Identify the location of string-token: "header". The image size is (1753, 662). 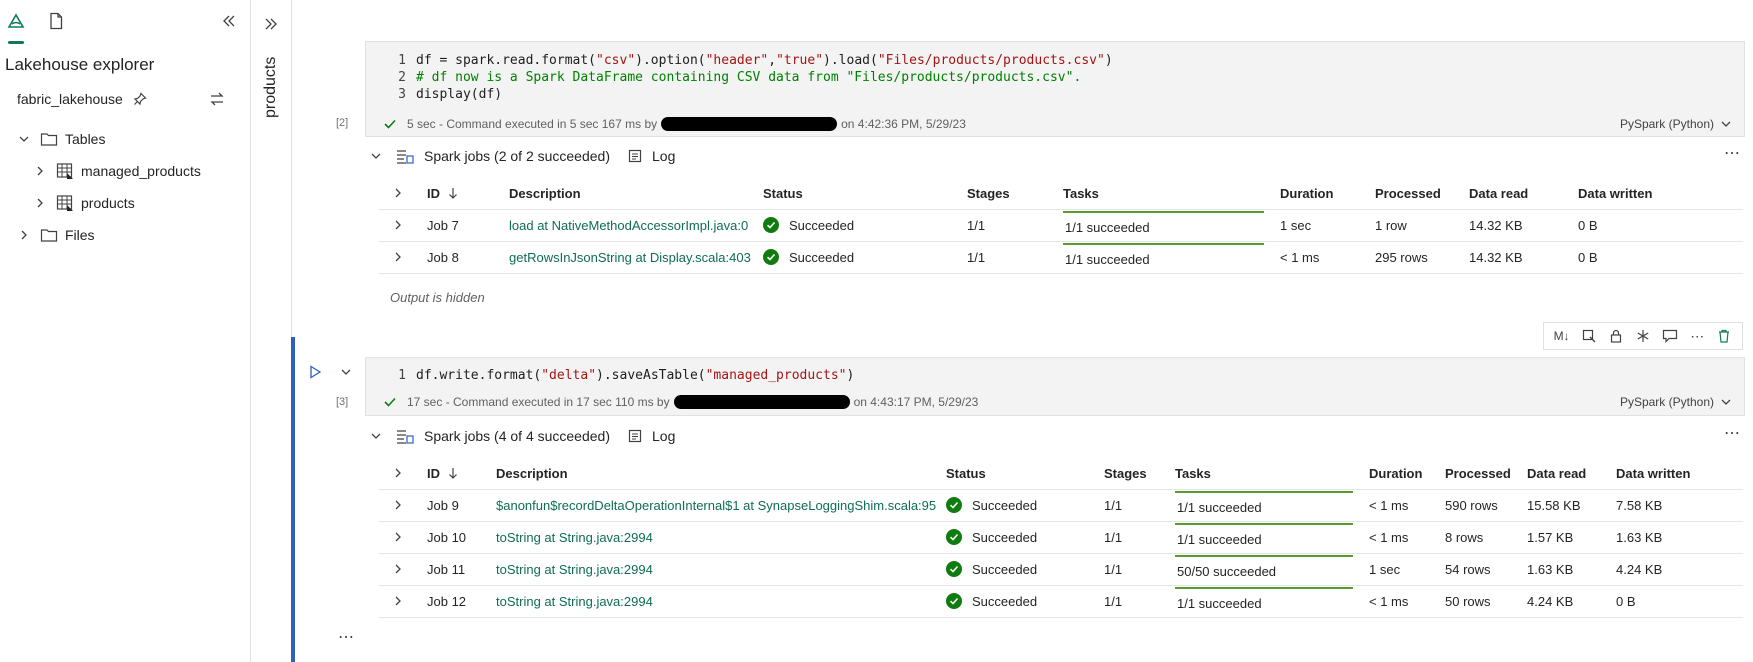
(737, 60).